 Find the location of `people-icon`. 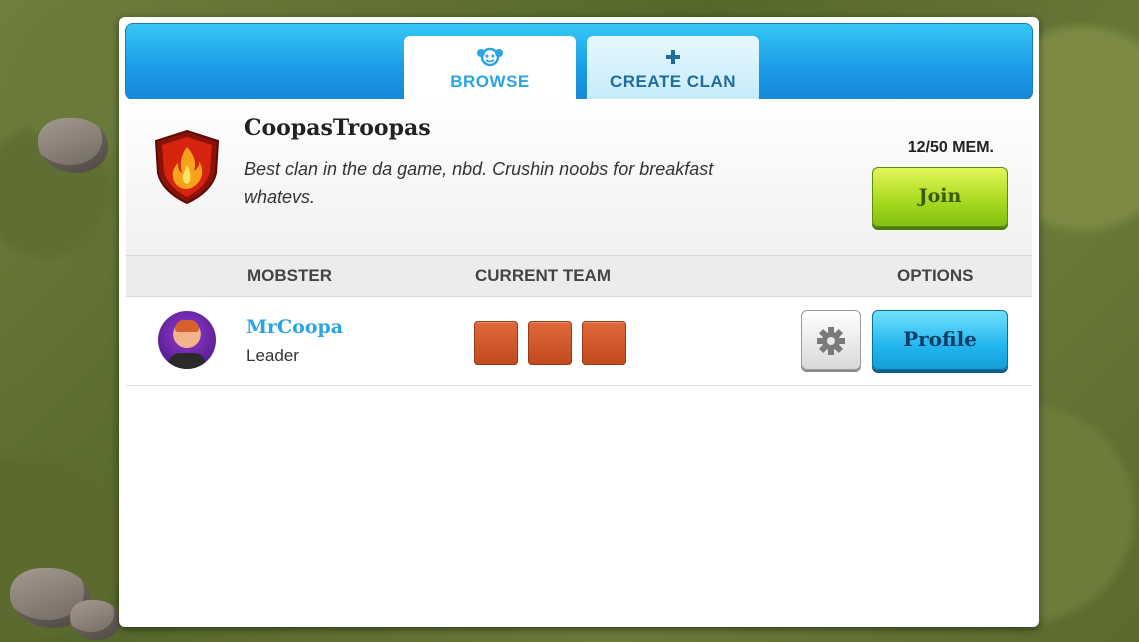

people-icon is located at coordinates (490, 58).